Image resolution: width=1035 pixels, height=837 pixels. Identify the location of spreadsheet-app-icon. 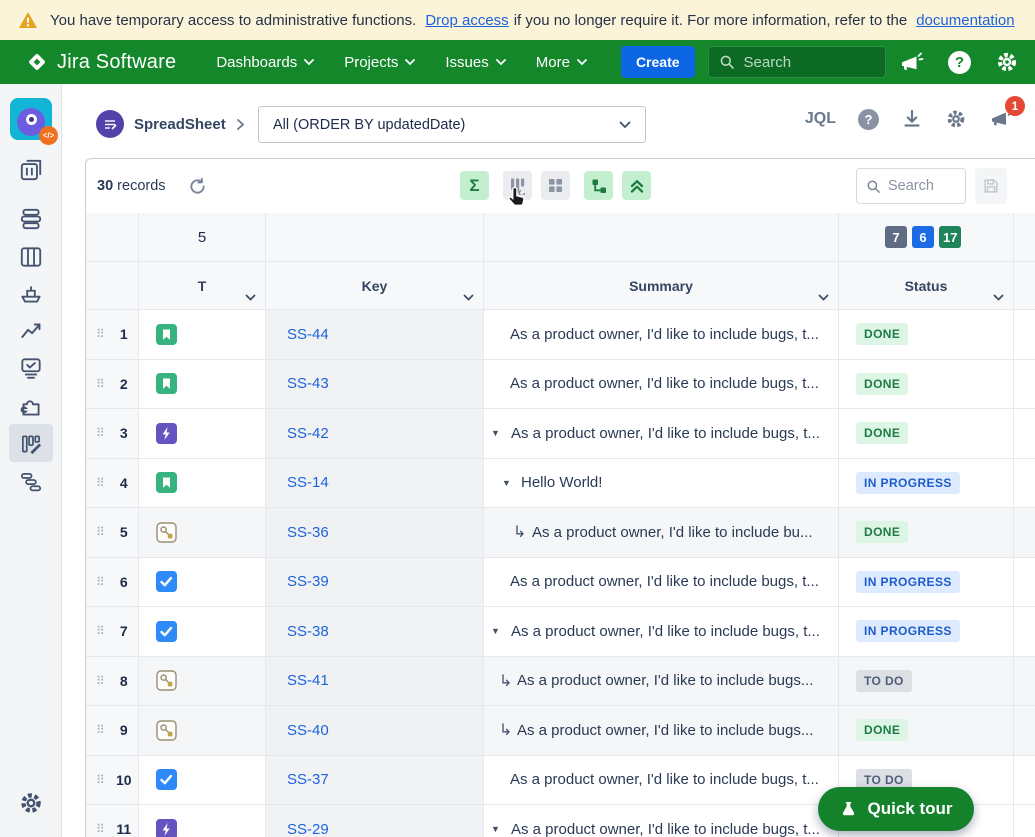
(110, 124).